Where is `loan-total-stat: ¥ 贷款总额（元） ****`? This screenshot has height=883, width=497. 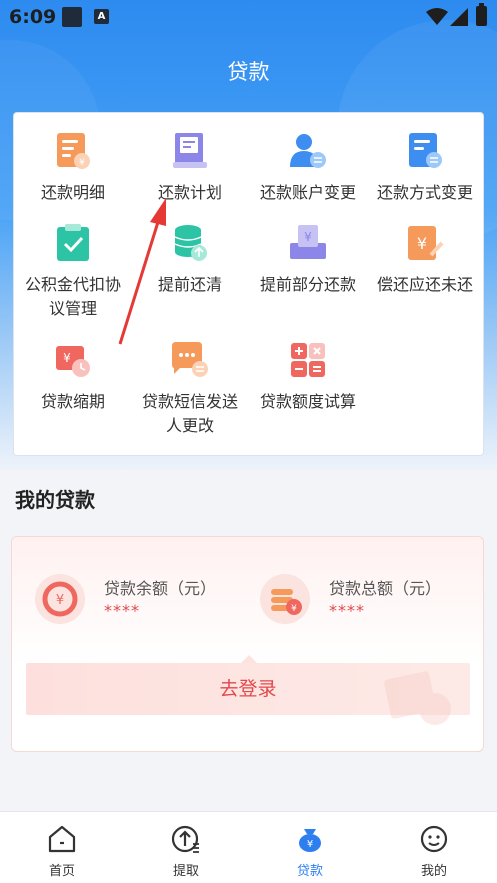 loan-total-stat: ¥ 贷款总额（元） **** is located at coordinates (347, 599).